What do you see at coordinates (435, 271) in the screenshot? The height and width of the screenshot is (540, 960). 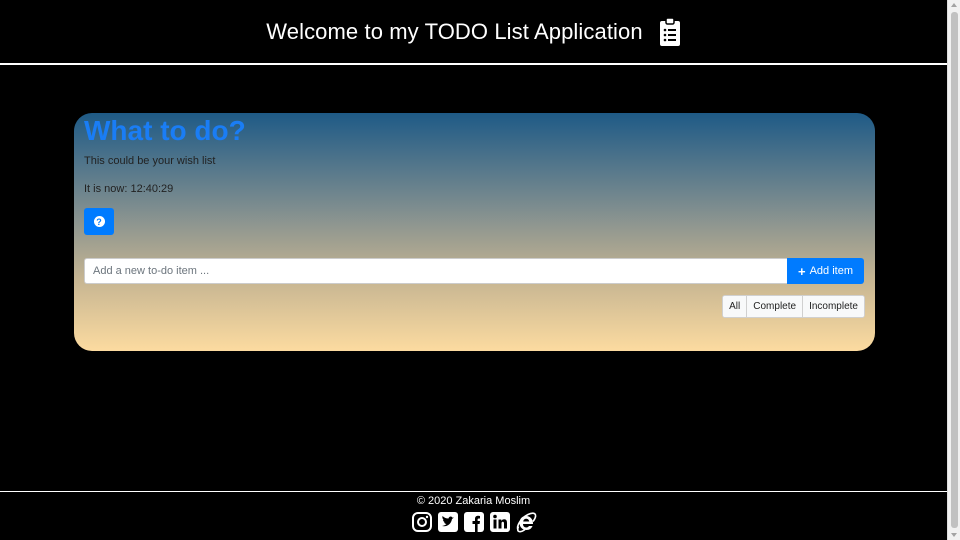 I see `new-todo-input` at bounding box center [435, 271].